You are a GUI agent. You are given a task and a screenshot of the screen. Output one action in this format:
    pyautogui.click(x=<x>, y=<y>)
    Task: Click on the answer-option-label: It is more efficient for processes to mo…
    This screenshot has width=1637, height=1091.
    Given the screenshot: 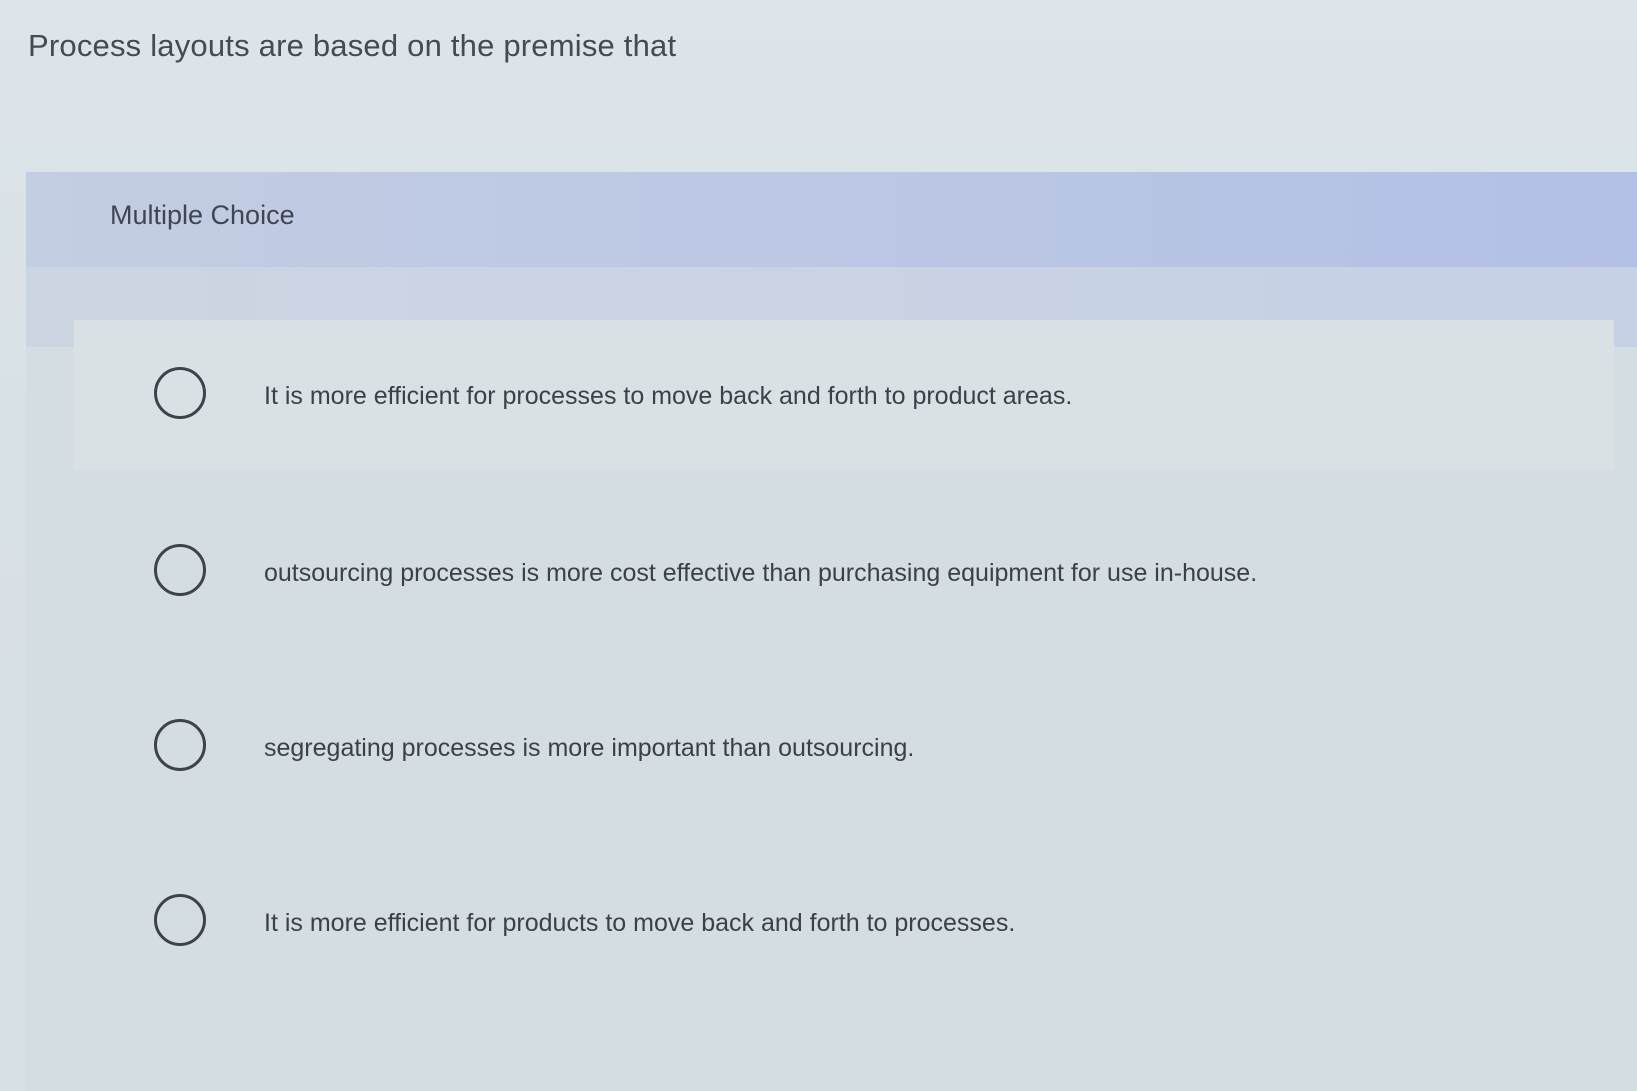 What is the action you would take?
    pyautogui.click(x=668, y=396)
    